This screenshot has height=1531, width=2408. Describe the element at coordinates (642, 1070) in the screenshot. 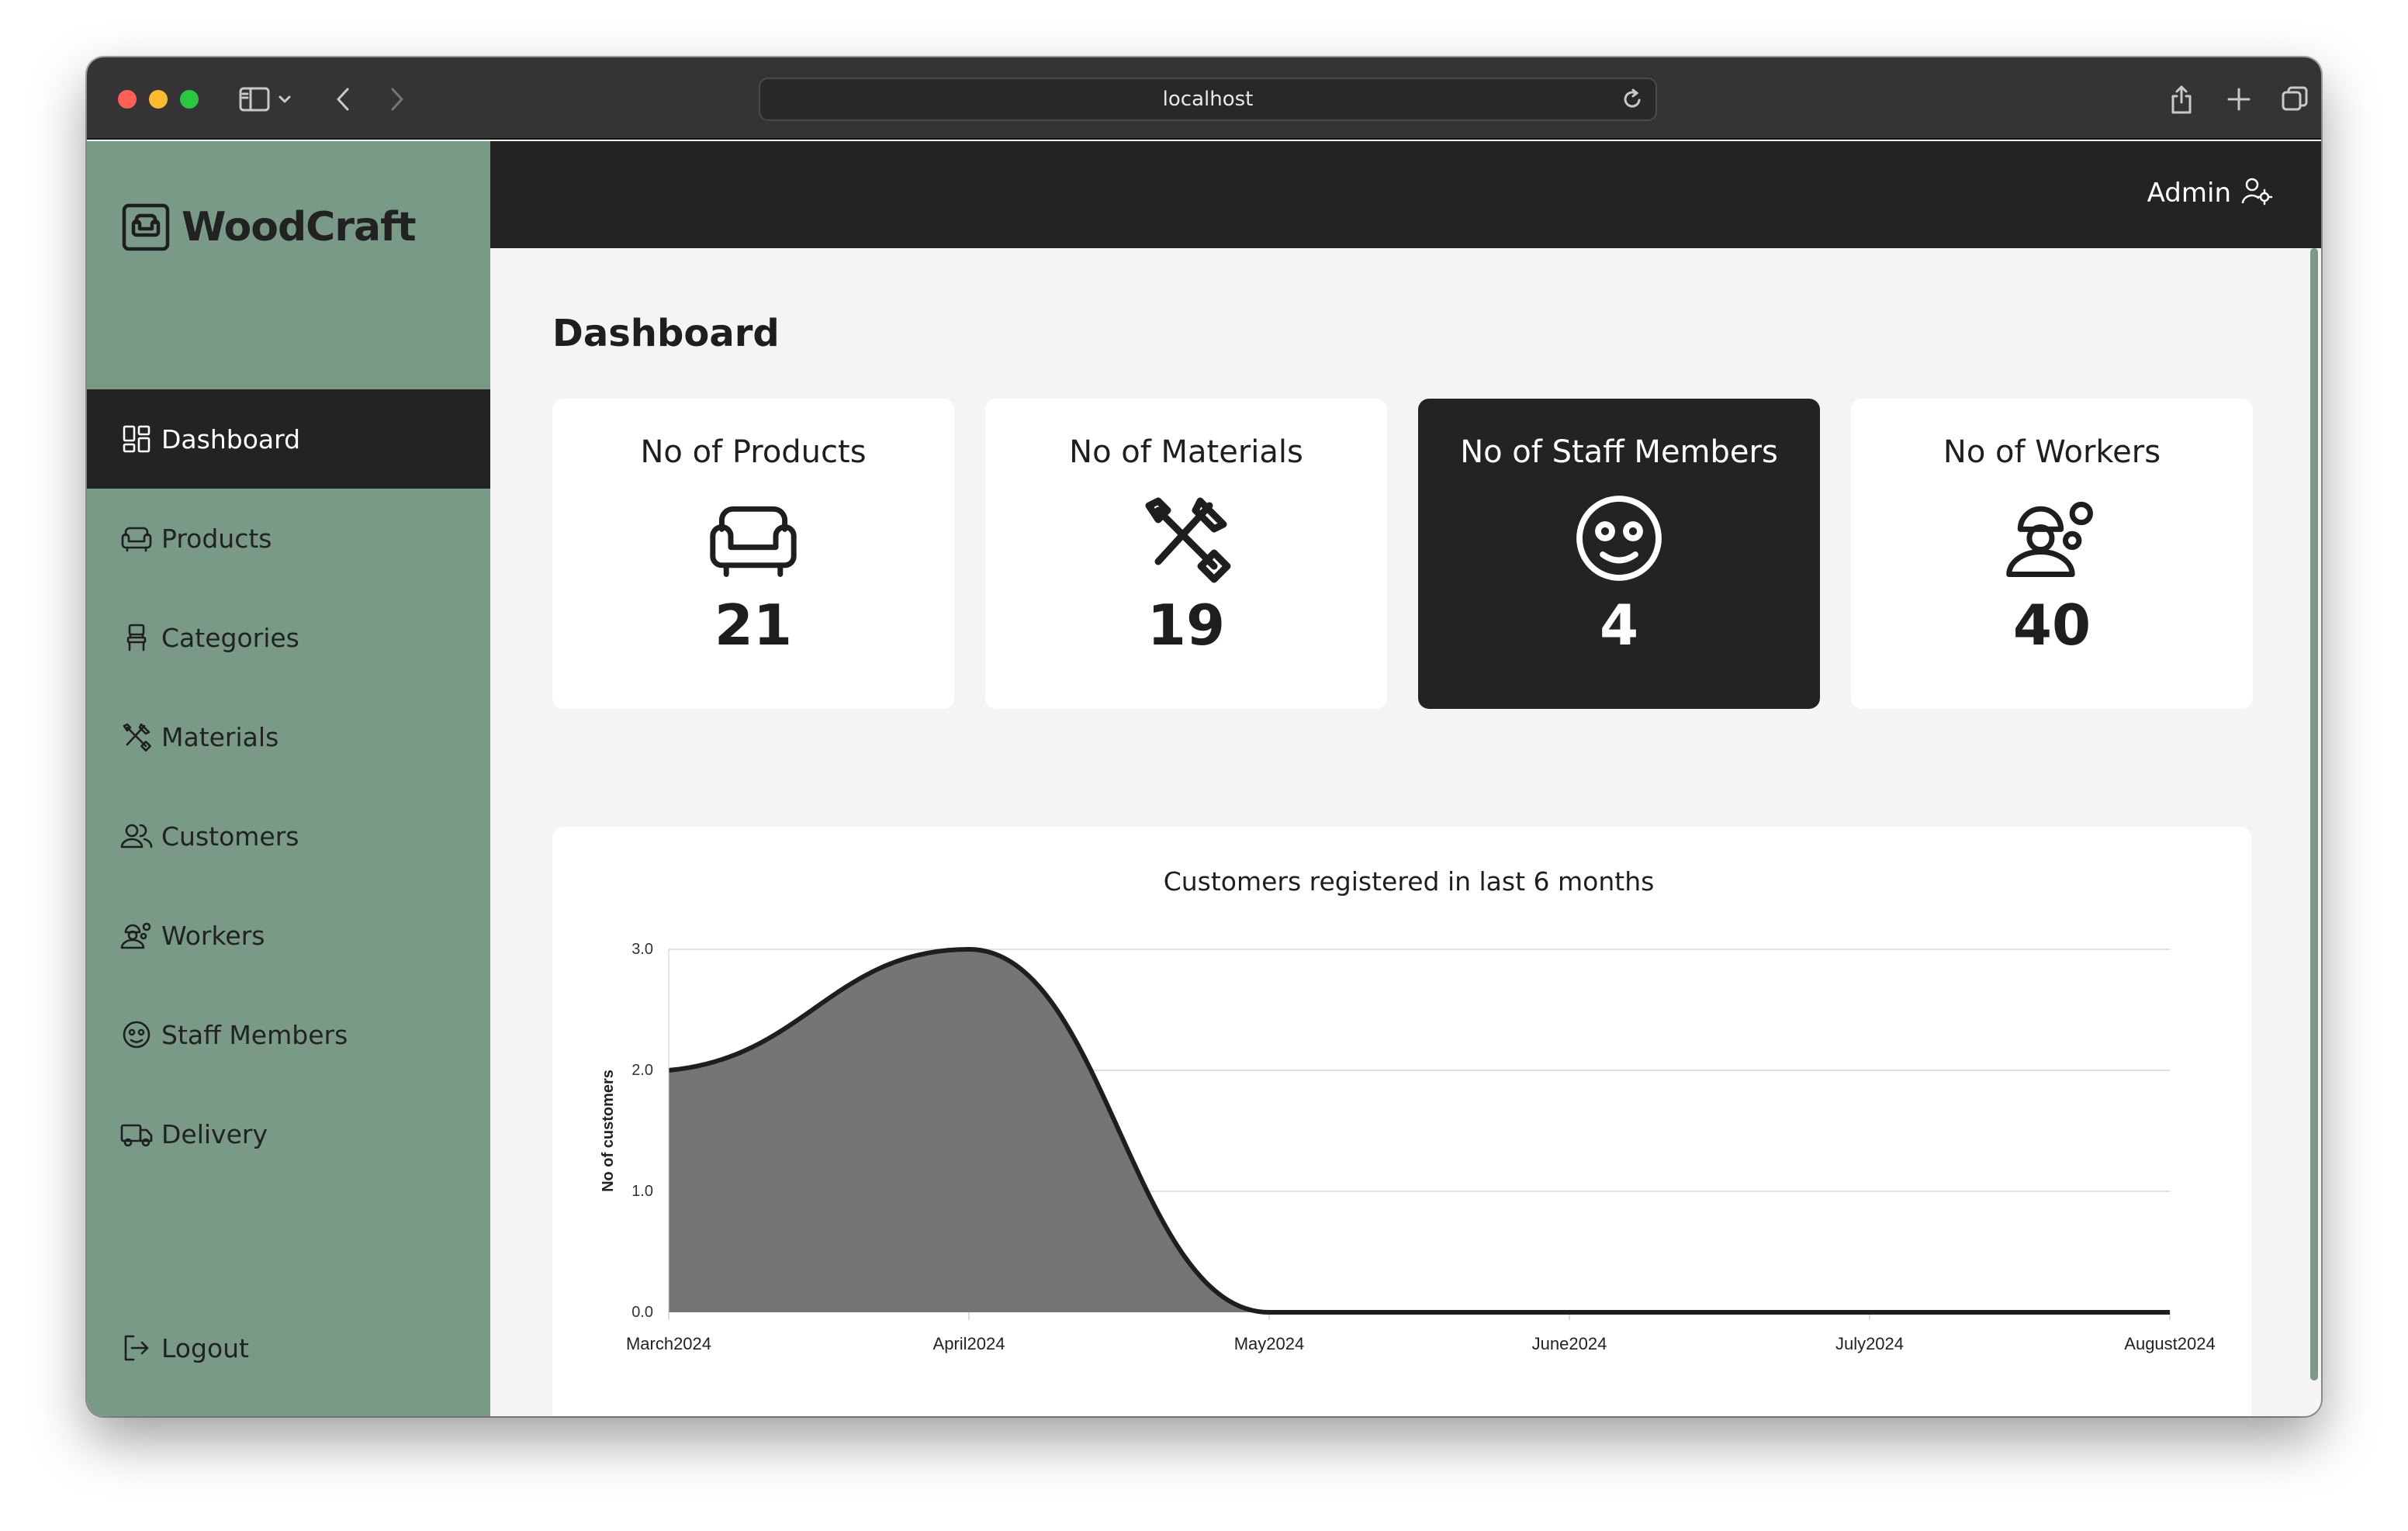

I see `y-tick-label: 2.0` at that location.